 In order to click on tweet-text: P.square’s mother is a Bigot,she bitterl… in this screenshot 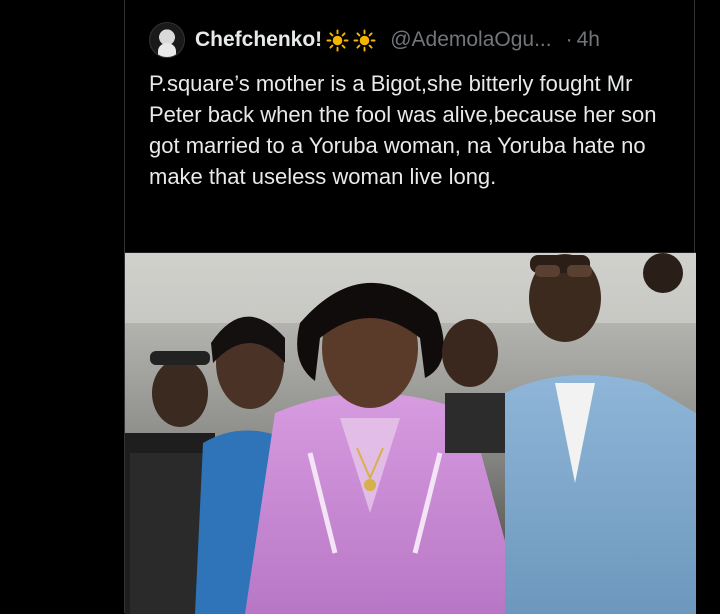, I will do `click(403, 130)`.